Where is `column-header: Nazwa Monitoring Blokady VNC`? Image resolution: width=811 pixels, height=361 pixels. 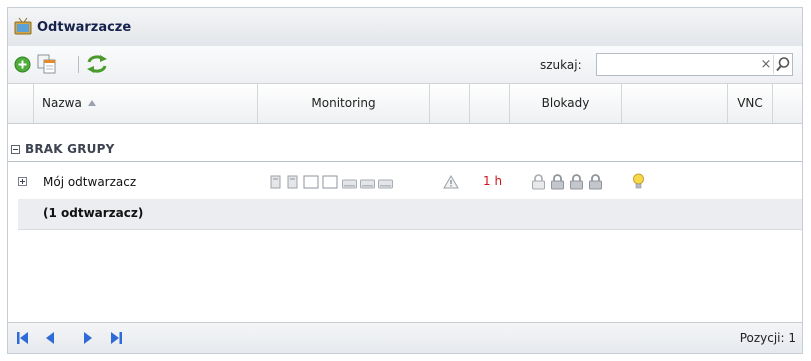
column-header: Nazwa Monitoring Blokady VNC is located at coordinates (405, 104).